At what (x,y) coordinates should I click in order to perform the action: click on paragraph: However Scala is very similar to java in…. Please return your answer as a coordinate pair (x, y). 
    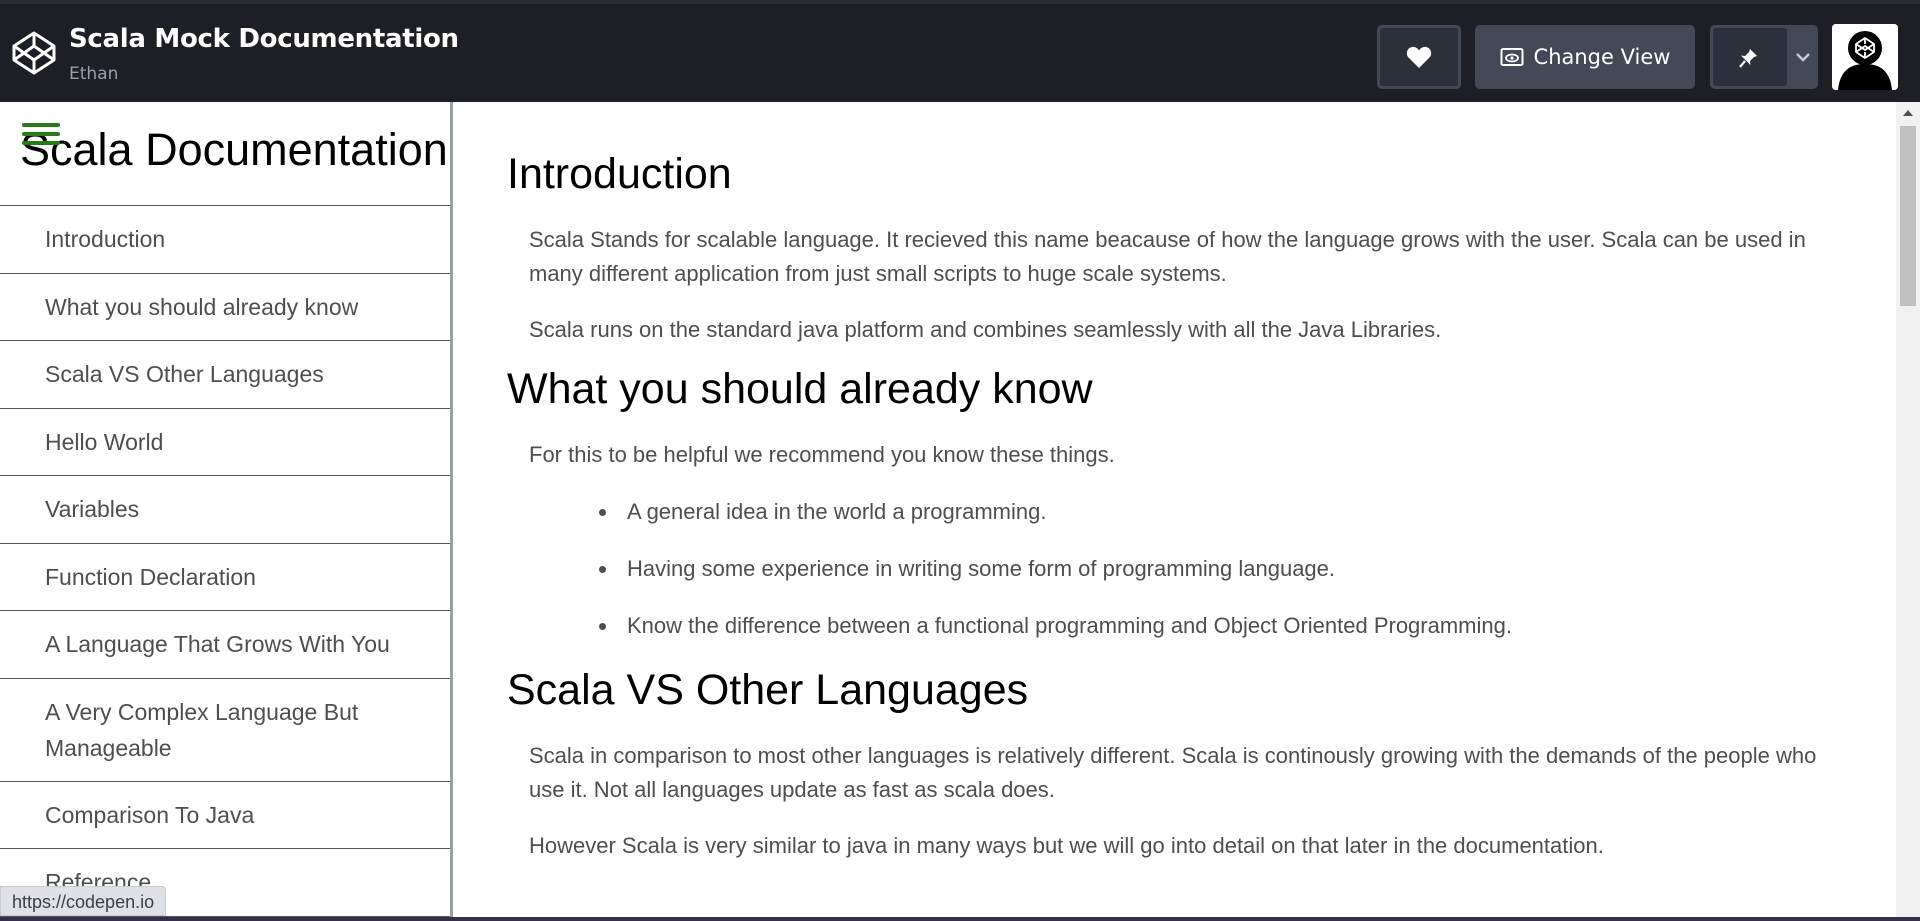
    Looking at the image, I should click on (1066, 845).